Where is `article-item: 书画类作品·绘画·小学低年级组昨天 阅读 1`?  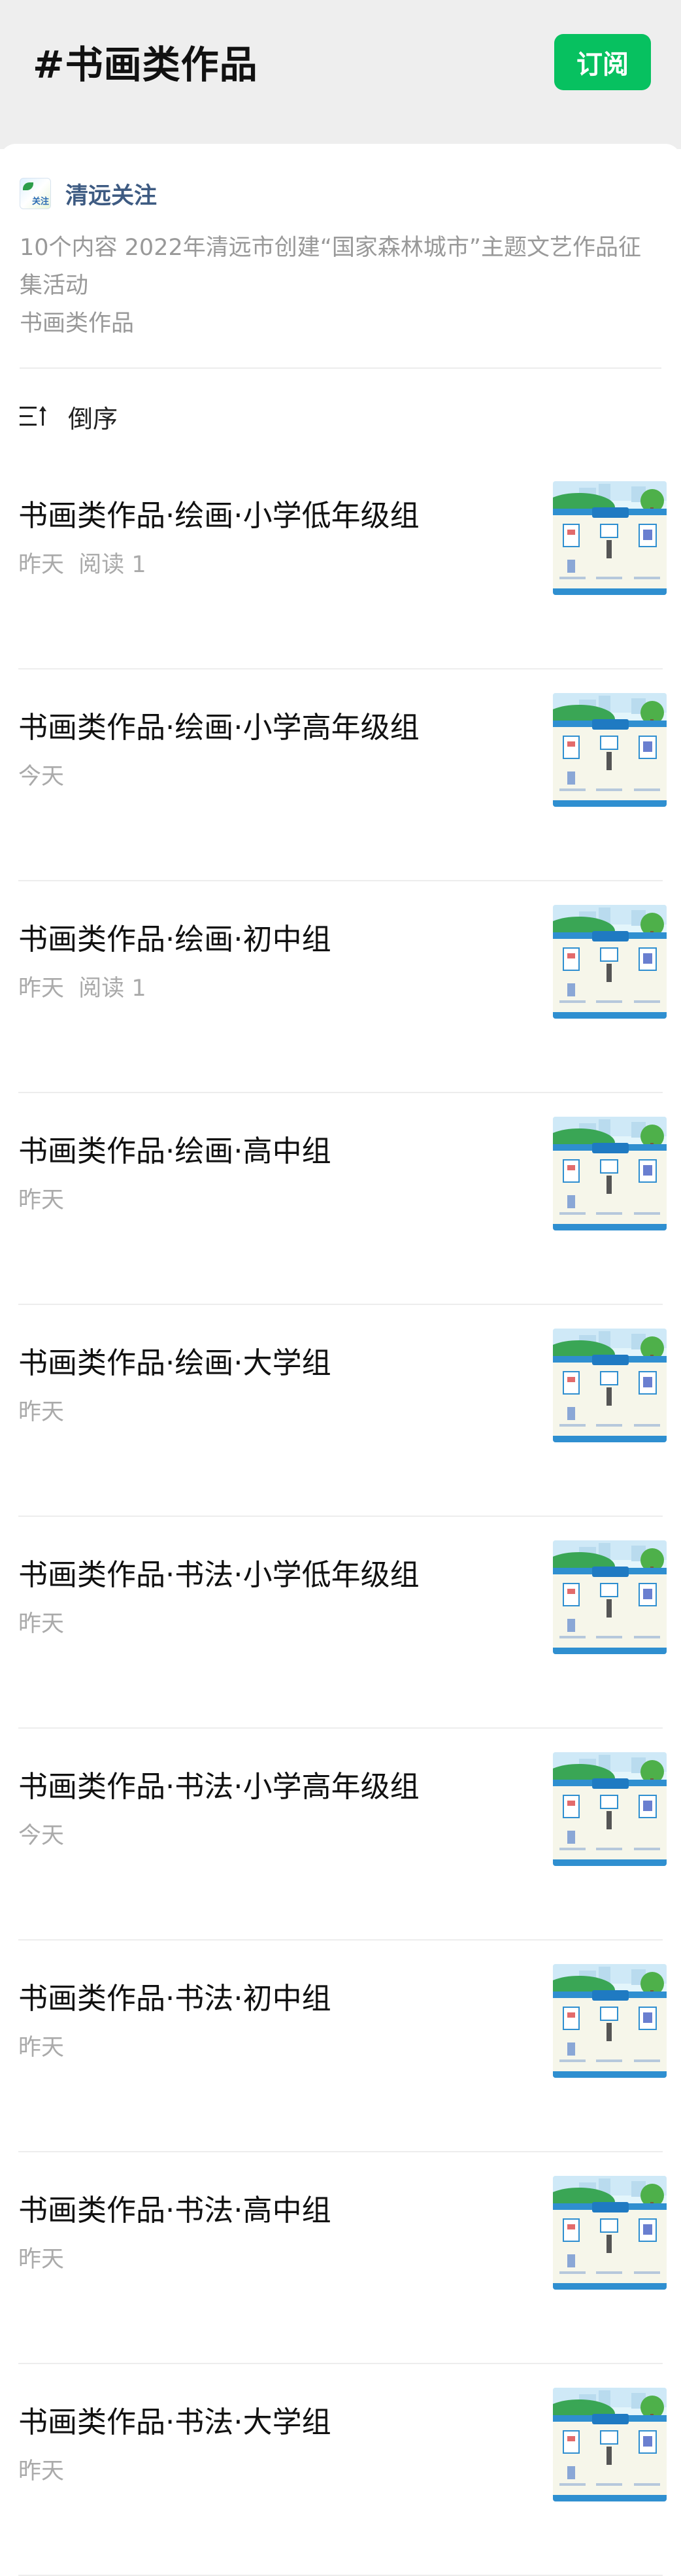
article-item: 书画类作品·绘画·小学低年级组昨天 阅读 1 is located at coordinates (340, 563).